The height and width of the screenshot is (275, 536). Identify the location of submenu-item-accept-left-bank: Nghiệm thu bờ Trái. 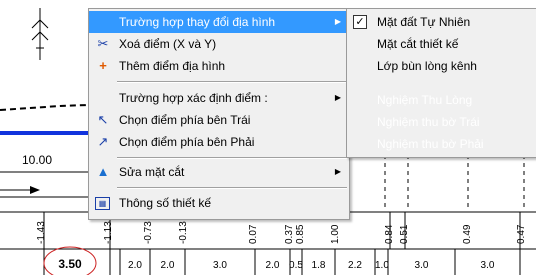
(428, 122).